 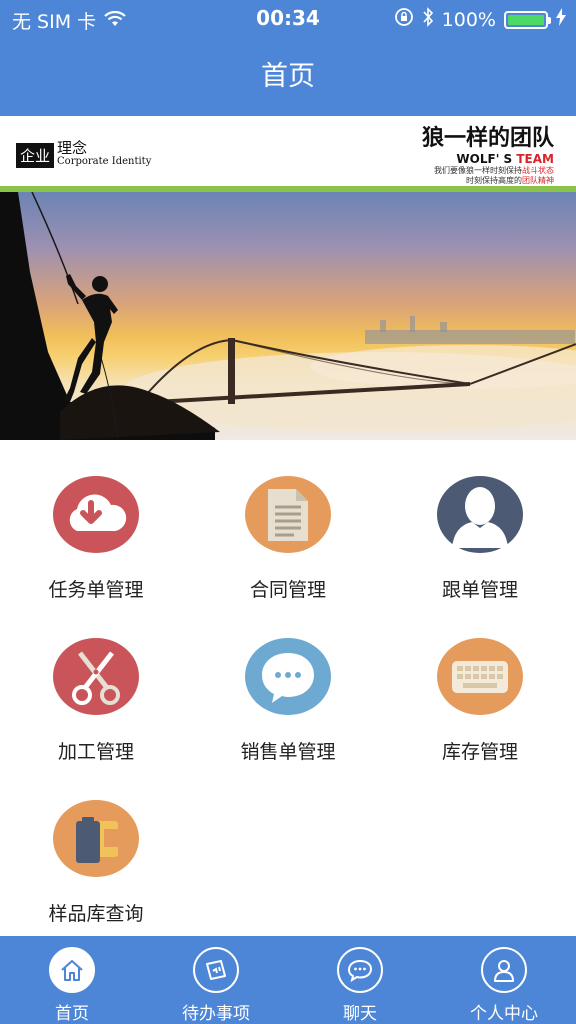 I want to click on home-icon, so click(x=72, y=970).